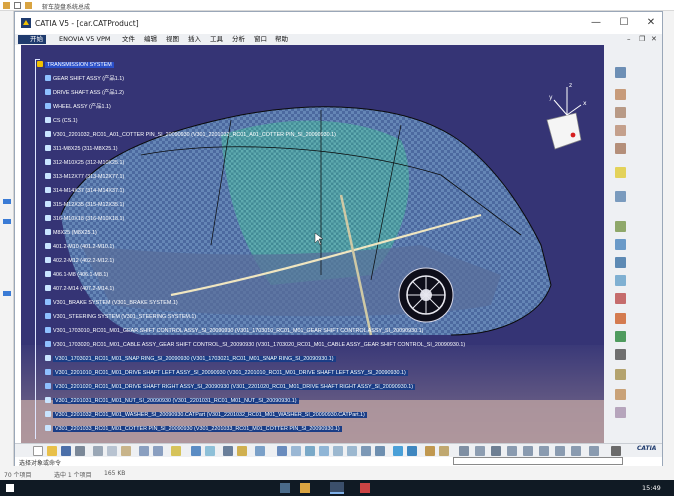 This screenshot has height=496, width=674. What do you see at coordinates (642, 39) in the screenshot?
I see `doc-restore-button: ❐` at bounding box center [642, 39].